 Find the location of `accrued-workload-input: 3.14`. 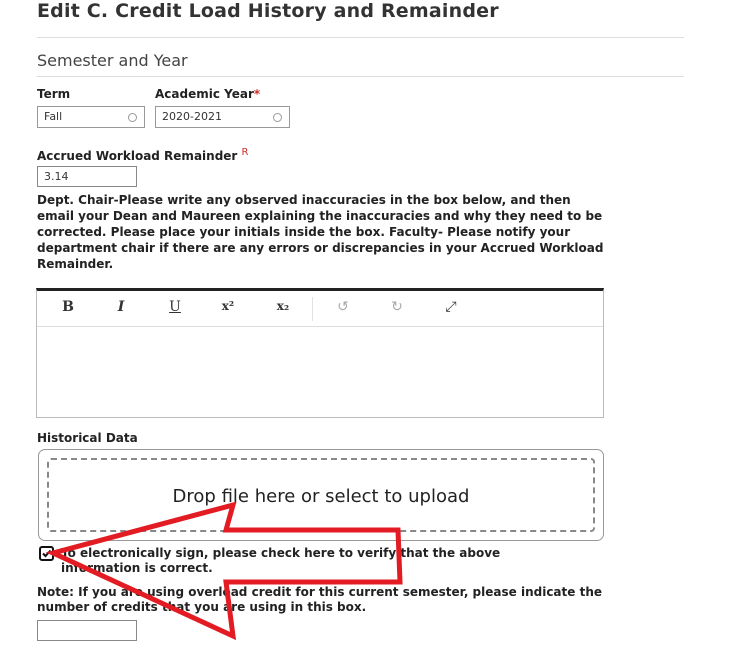

accrued-workload-input: 3.14 is located at coordinates (87, 176).